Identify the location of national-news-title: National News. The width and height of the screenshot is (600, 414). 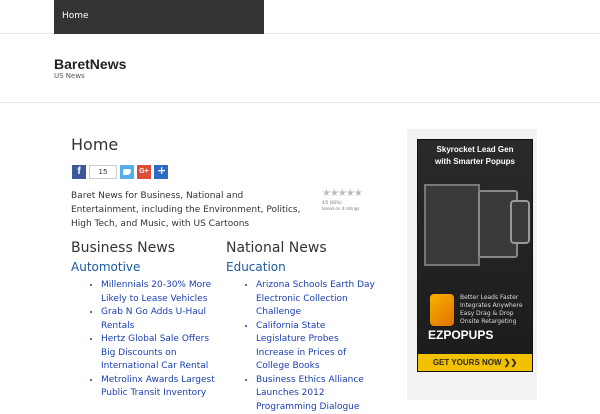
(301, 248).